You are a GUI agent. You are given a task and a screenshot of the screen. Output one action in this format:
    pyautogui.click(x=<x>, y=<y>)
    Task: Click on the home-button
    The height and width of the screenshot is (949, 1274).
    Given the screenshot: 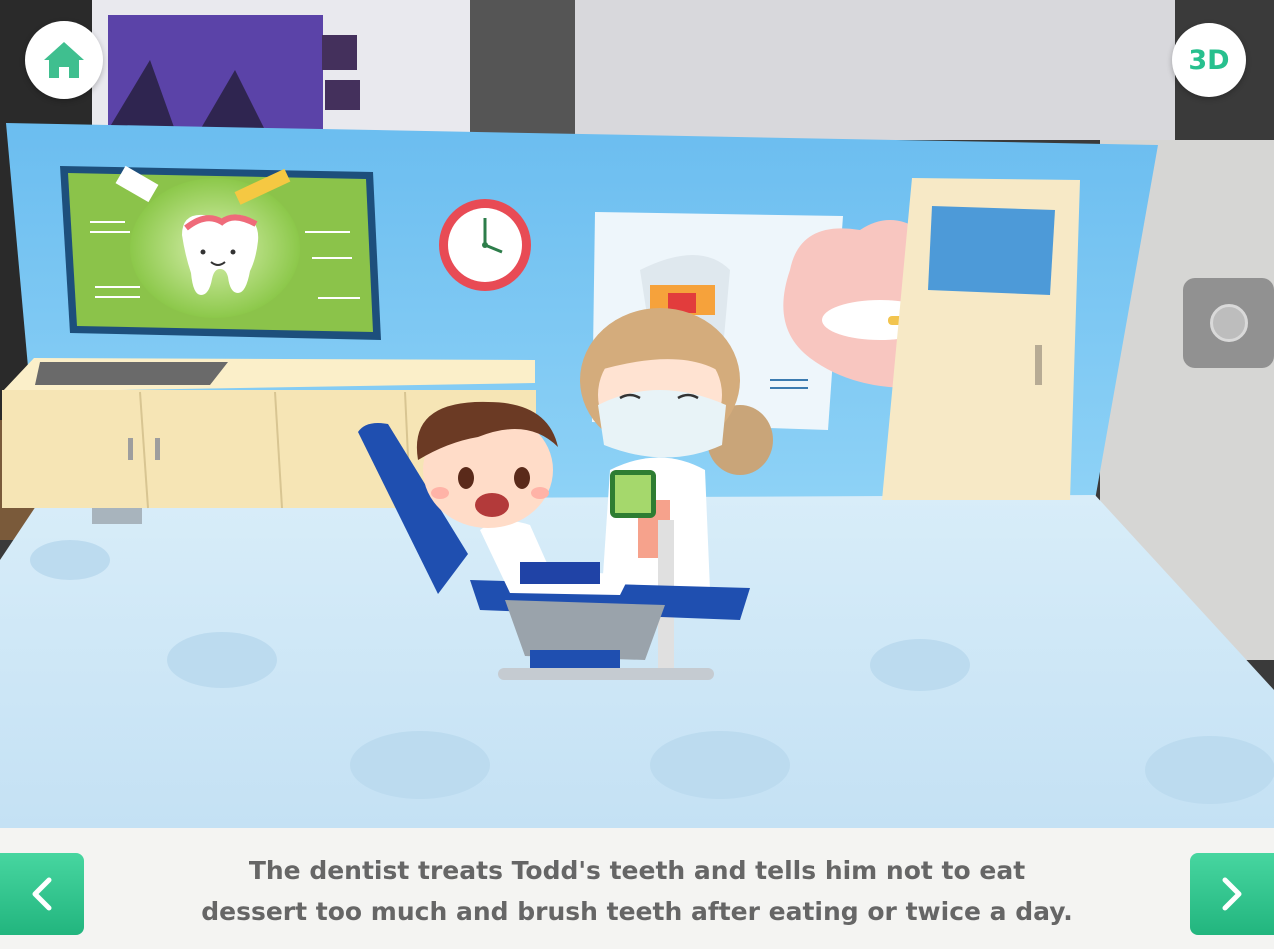 What is the action you would take?
    pyautogui.click(x=64, y=60)
    